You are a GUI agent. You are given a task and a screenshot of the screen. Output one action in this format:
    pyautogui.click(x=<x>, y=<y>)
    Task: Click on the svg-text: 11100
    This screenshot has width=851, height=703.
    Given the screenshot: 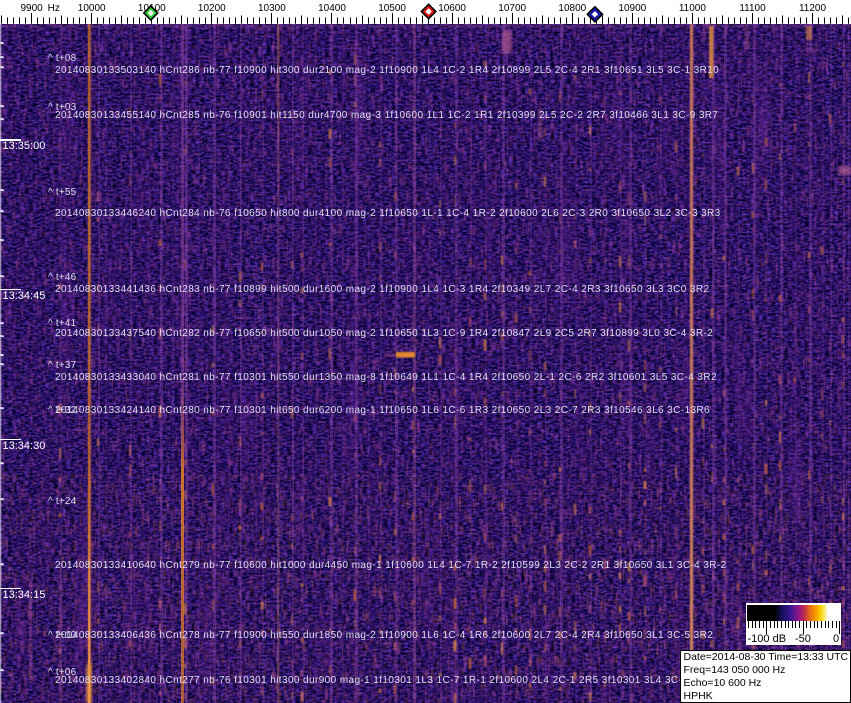 What is the action you would take?
    pyautogui.click(x=752, y=8)
    